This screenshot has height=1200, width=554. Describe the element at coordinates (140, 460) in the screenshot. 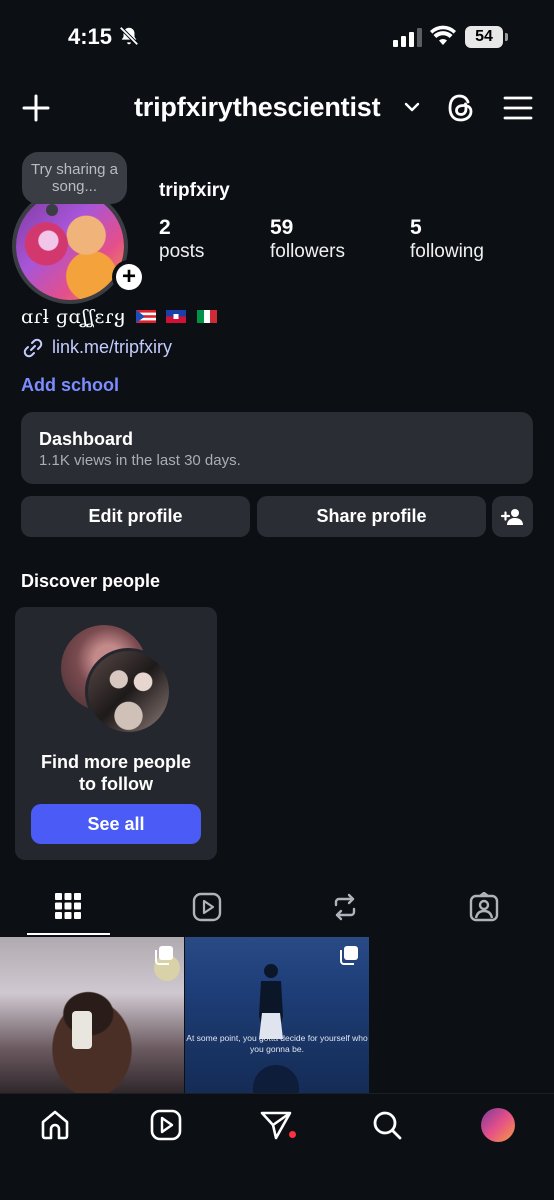

I see `dashboard-subtitle: 1.1K views in the last 30 days.` at that location.